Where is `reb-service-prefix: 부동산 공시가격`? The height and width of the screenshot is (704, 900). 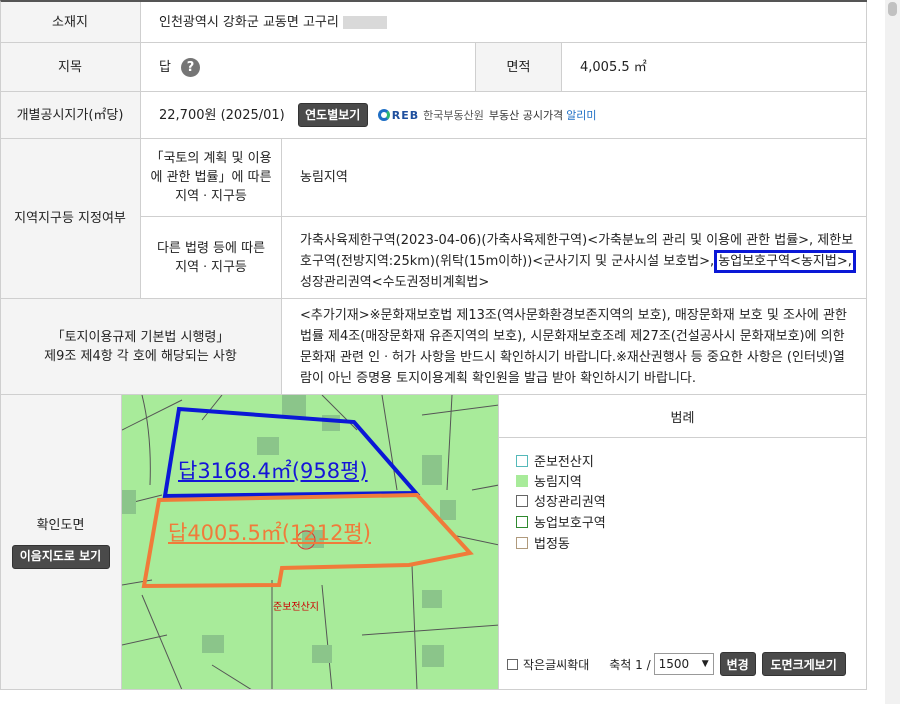 reb-service-prefix: 부동산 공시가격 is located at coordinates (526, 115).